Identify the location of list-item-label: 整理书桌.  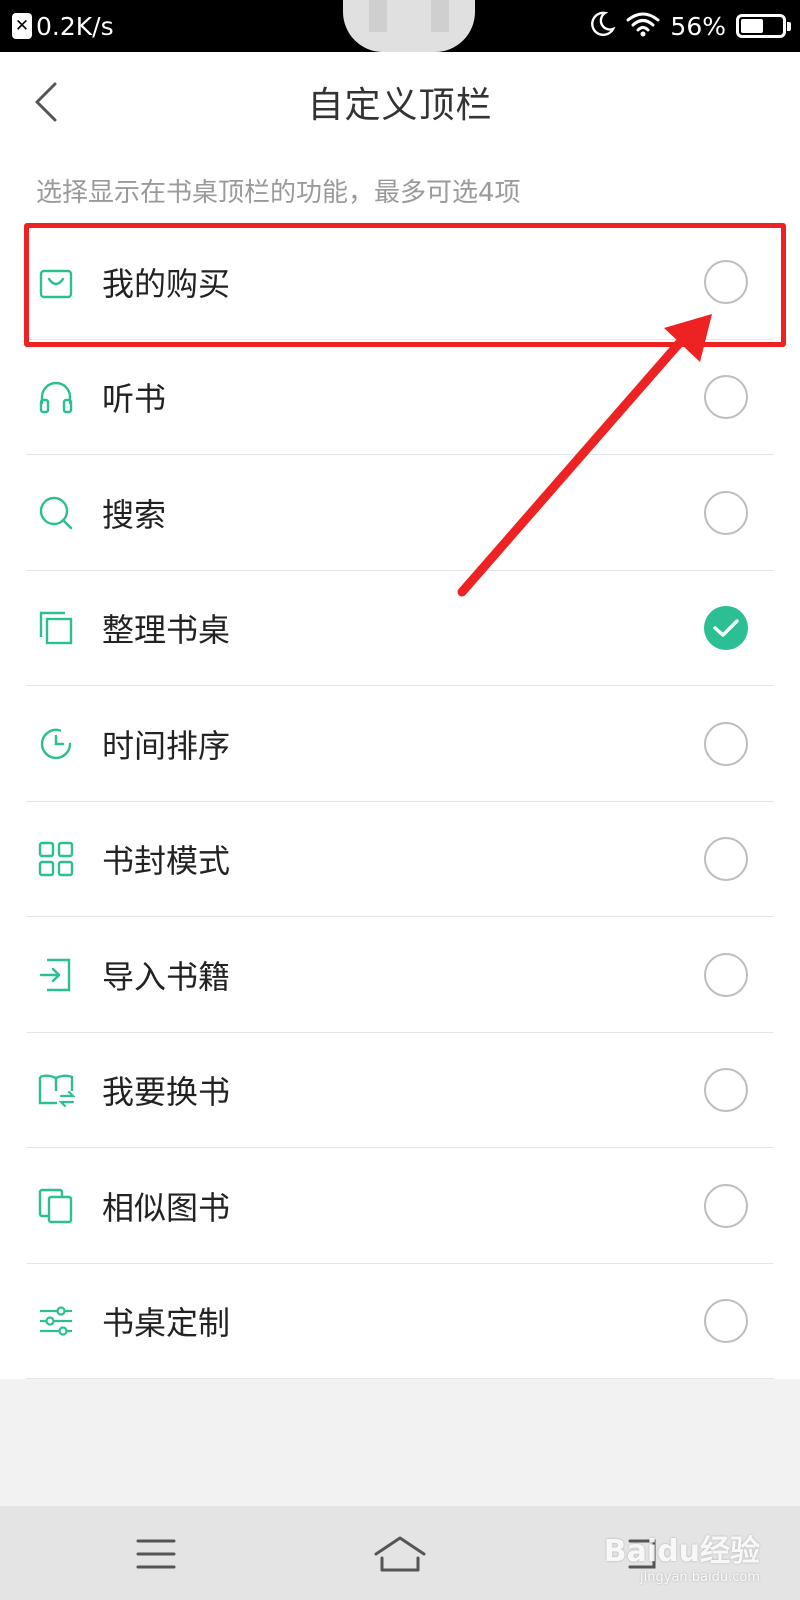
(166, 630).